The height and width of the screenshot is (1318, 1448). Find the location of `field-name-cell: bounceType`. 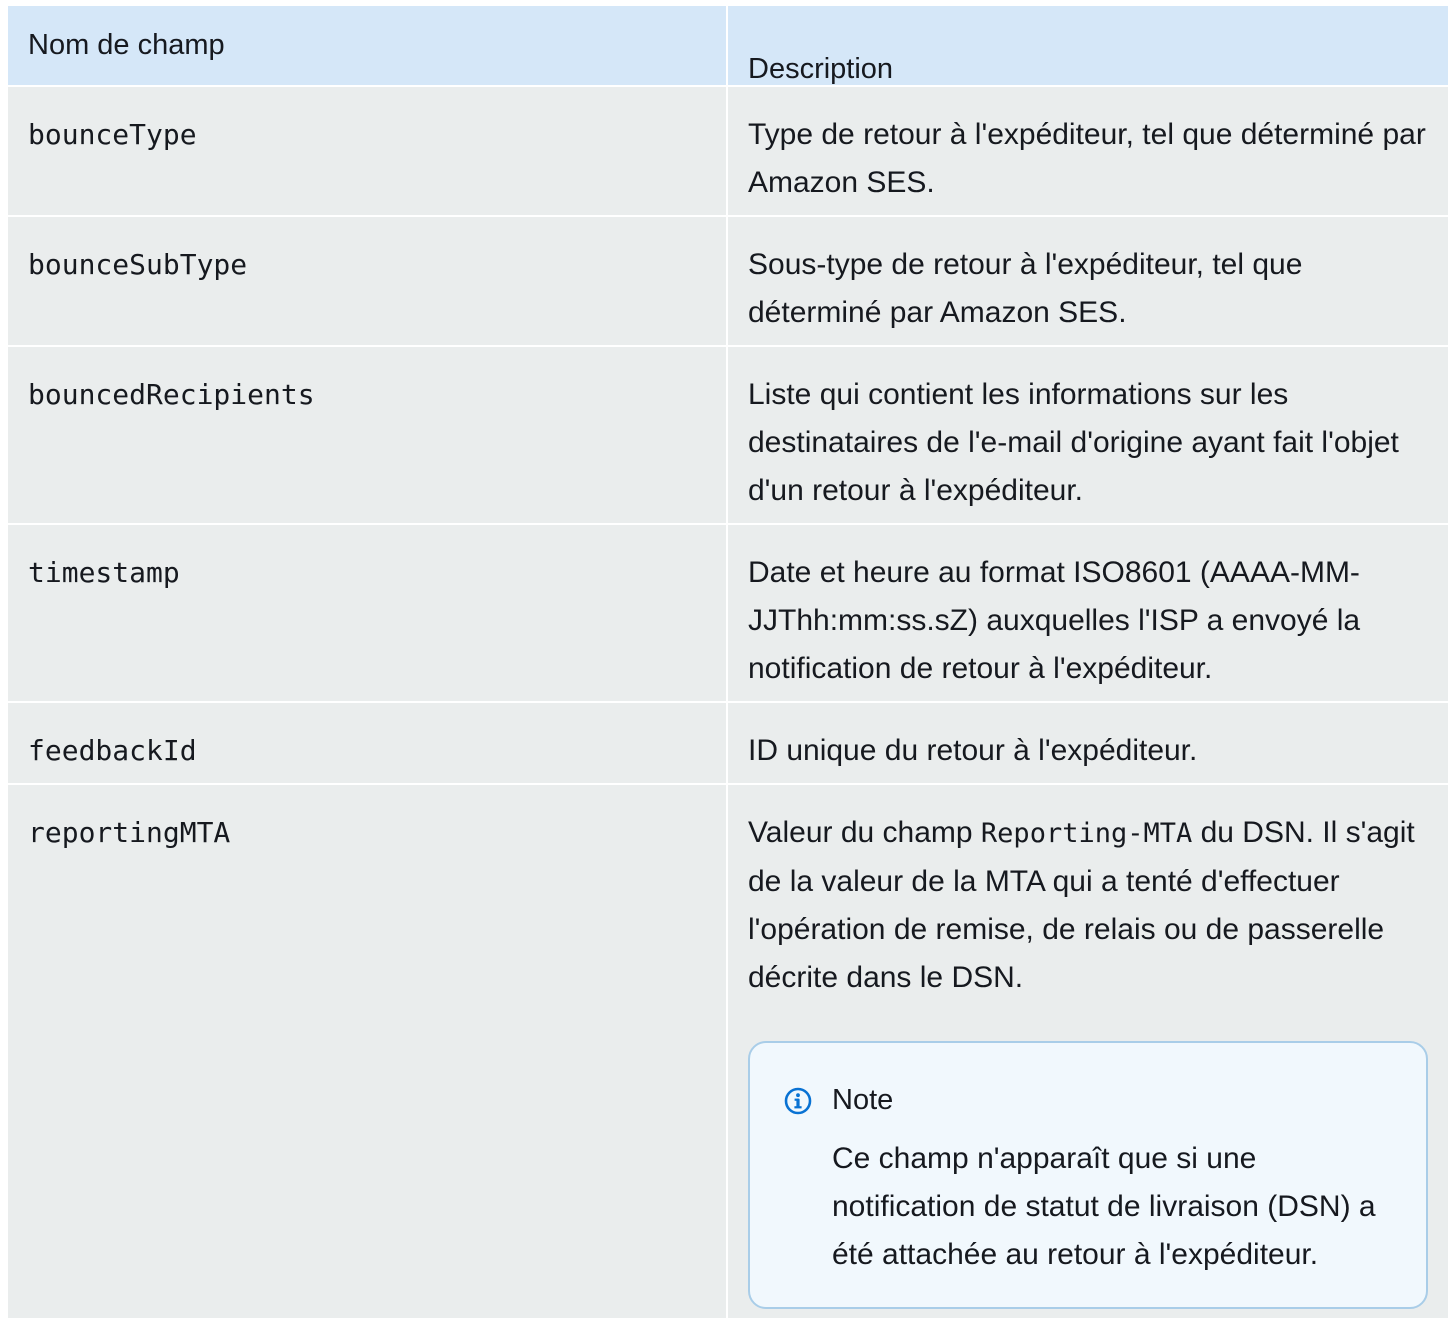

field-name-cell: bounceType is located at coordinates (367, 151).